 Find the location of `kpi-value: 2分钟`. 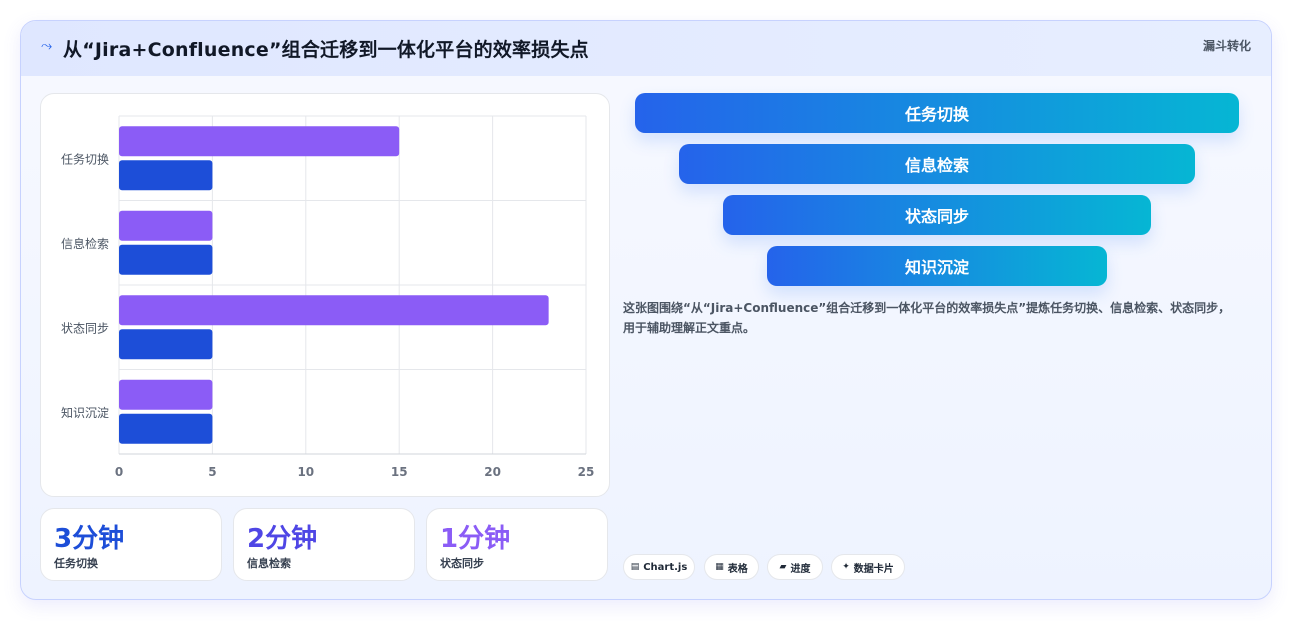

kpi-value: 2分钟 is located at coordinates (282, 539).